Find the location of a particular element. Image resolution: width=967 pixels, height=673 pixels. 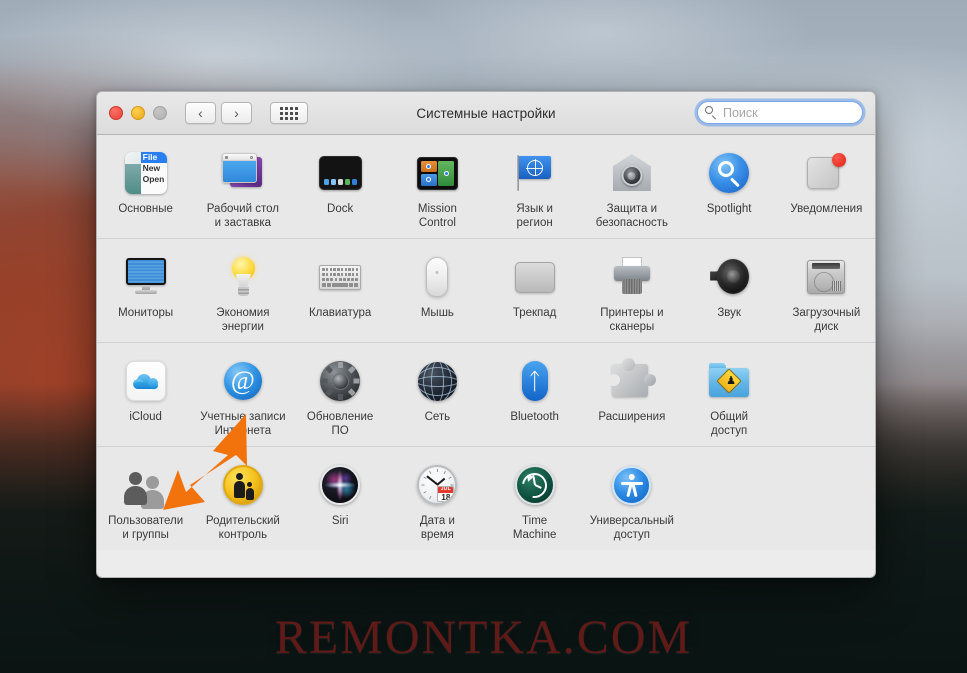

general-icon: File New Open is located at coordinates (146, 173).